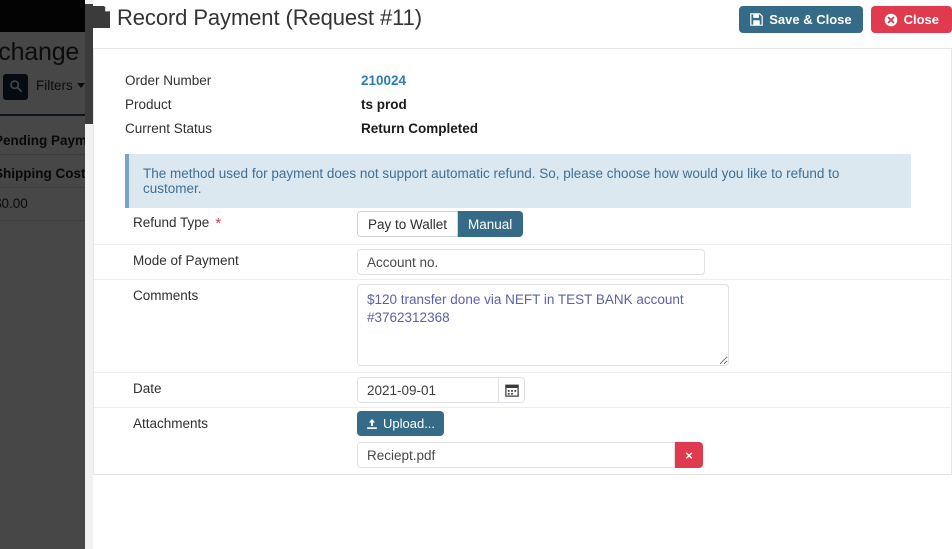 The height and width of the screenshot is (549, 952). I want to click on background-column-header: Pending Paym, so click(44, 140).